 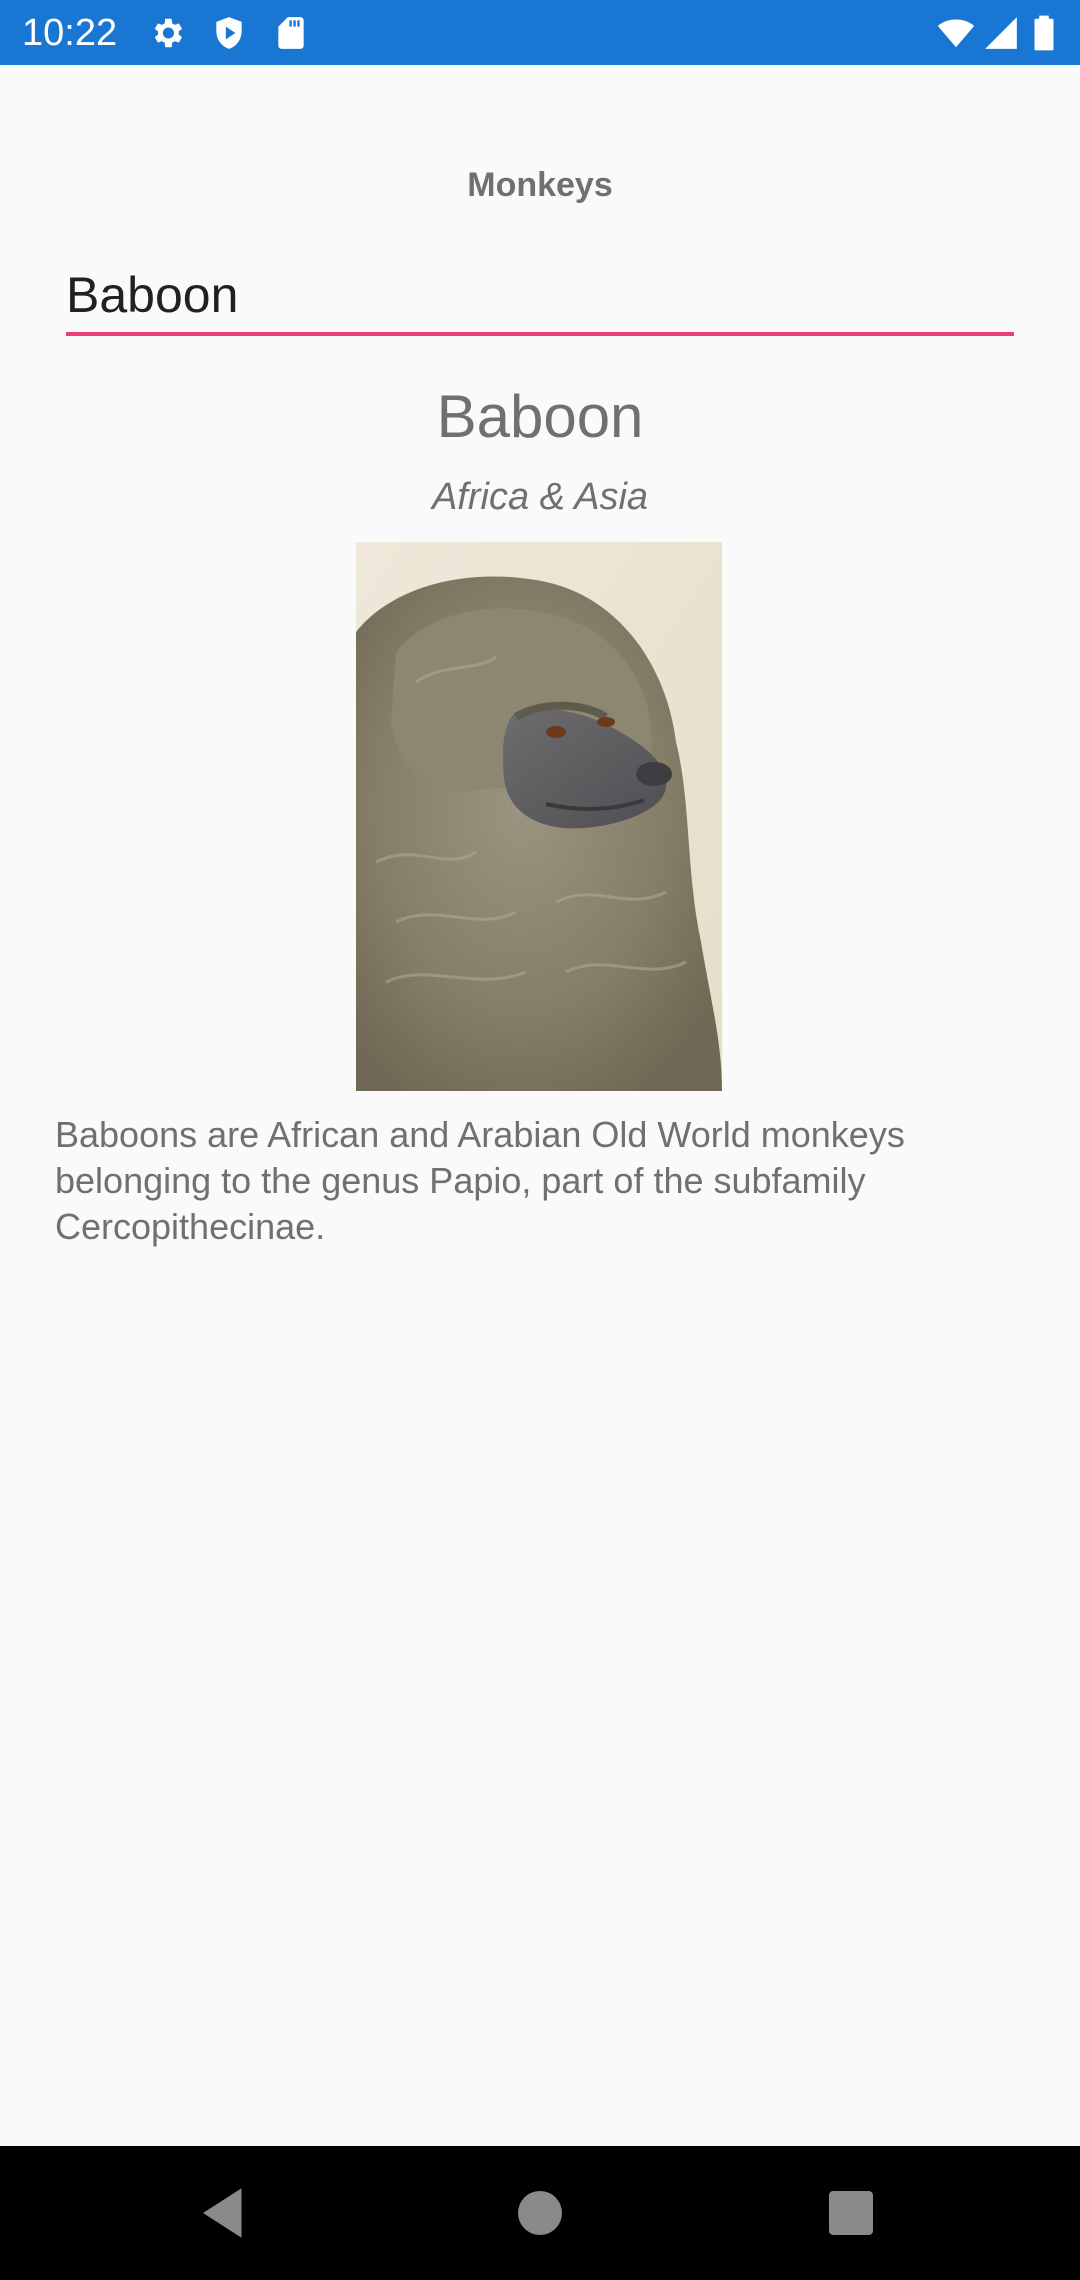 I want to click on sd-card-icon, so click(x=291, y=33).